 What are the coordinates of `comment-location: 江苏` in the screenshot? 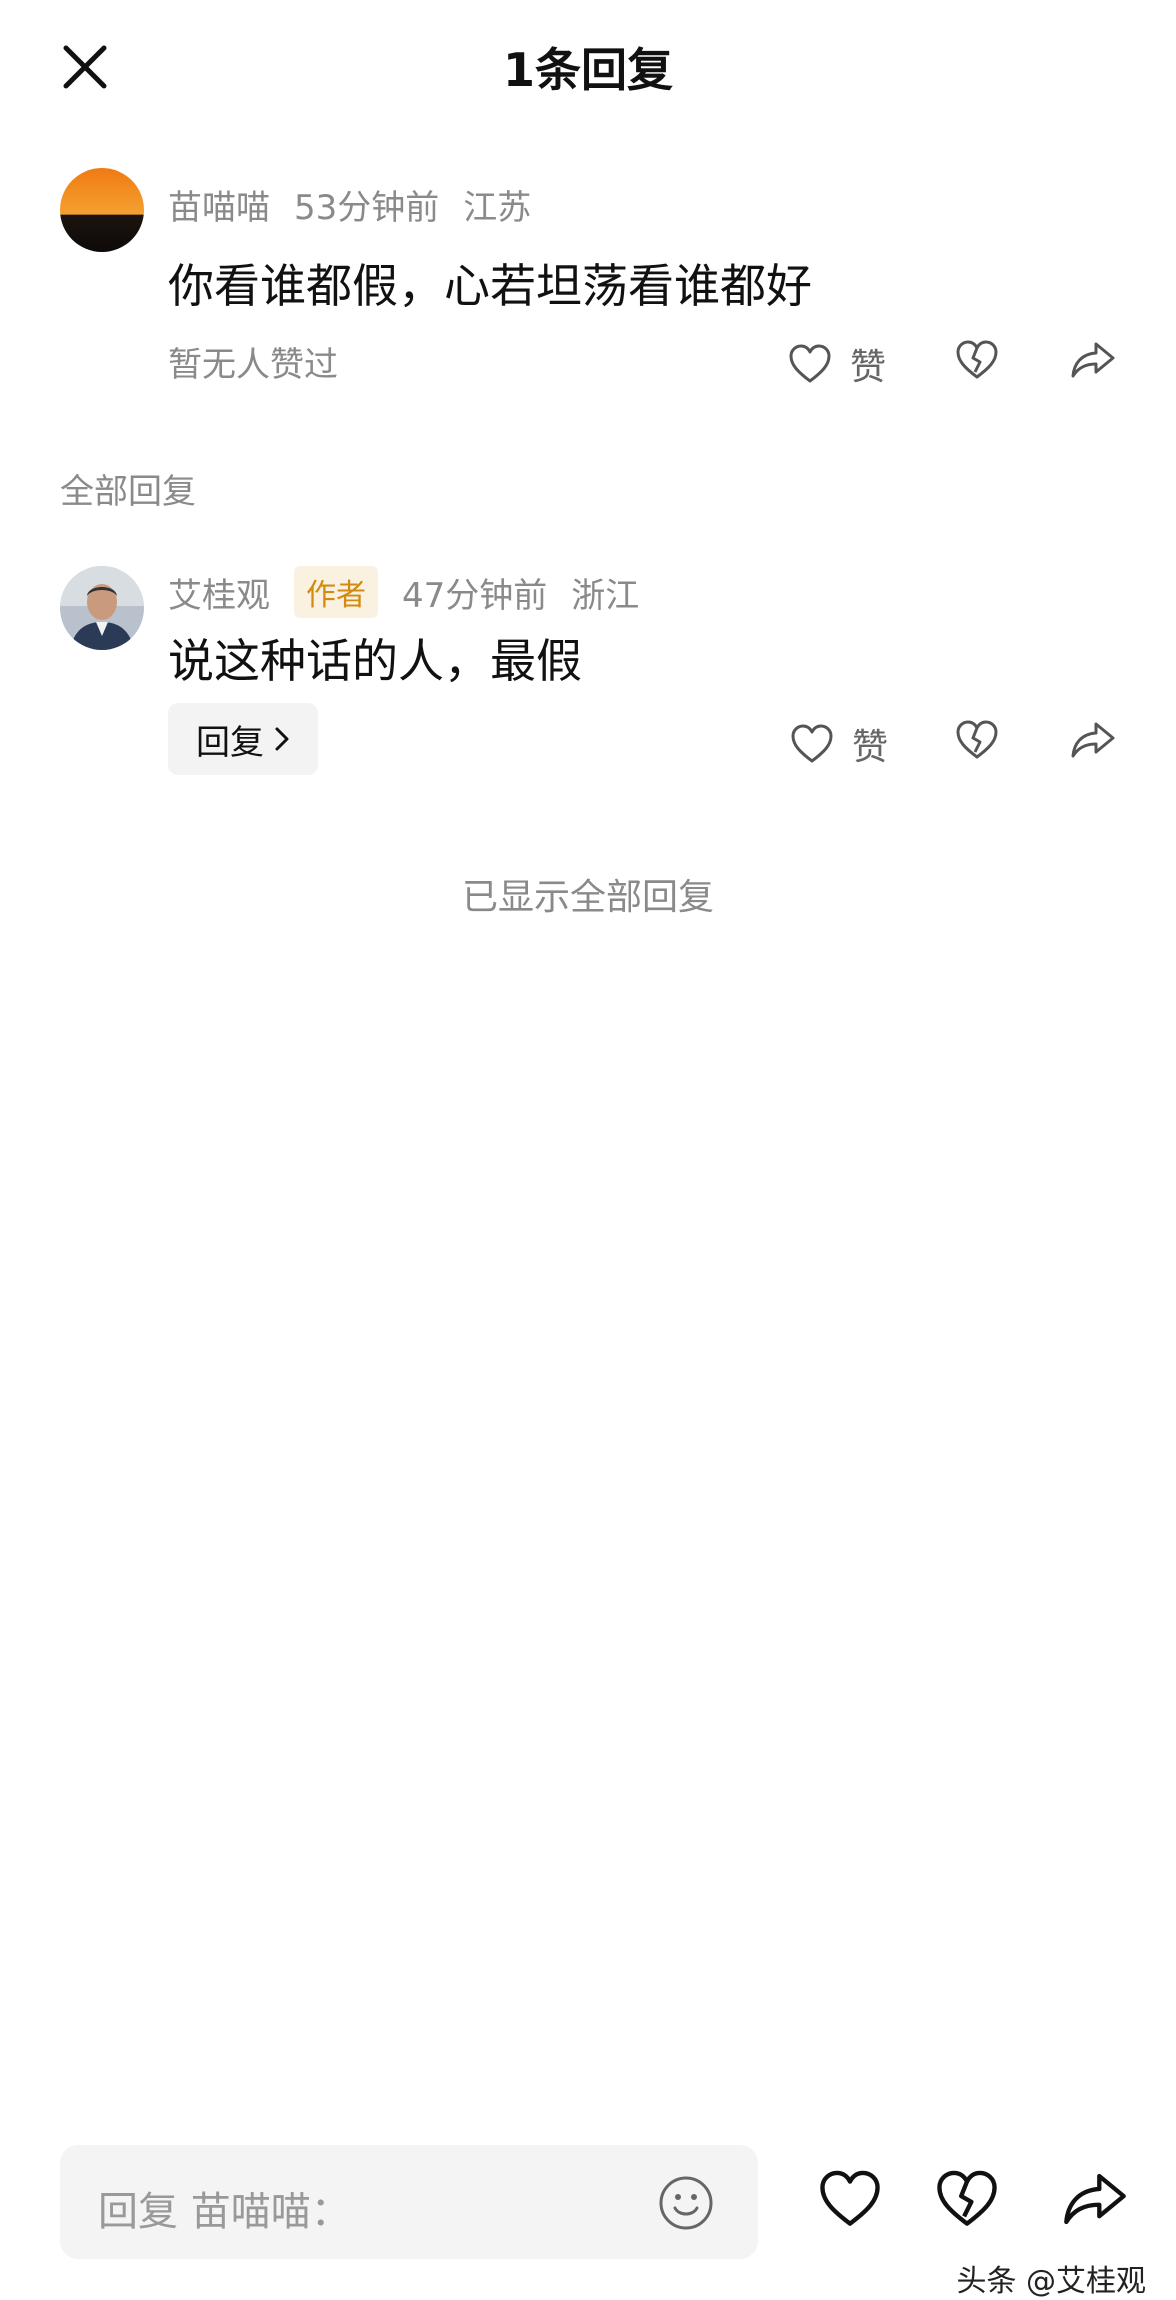 It's located at (497, 208).